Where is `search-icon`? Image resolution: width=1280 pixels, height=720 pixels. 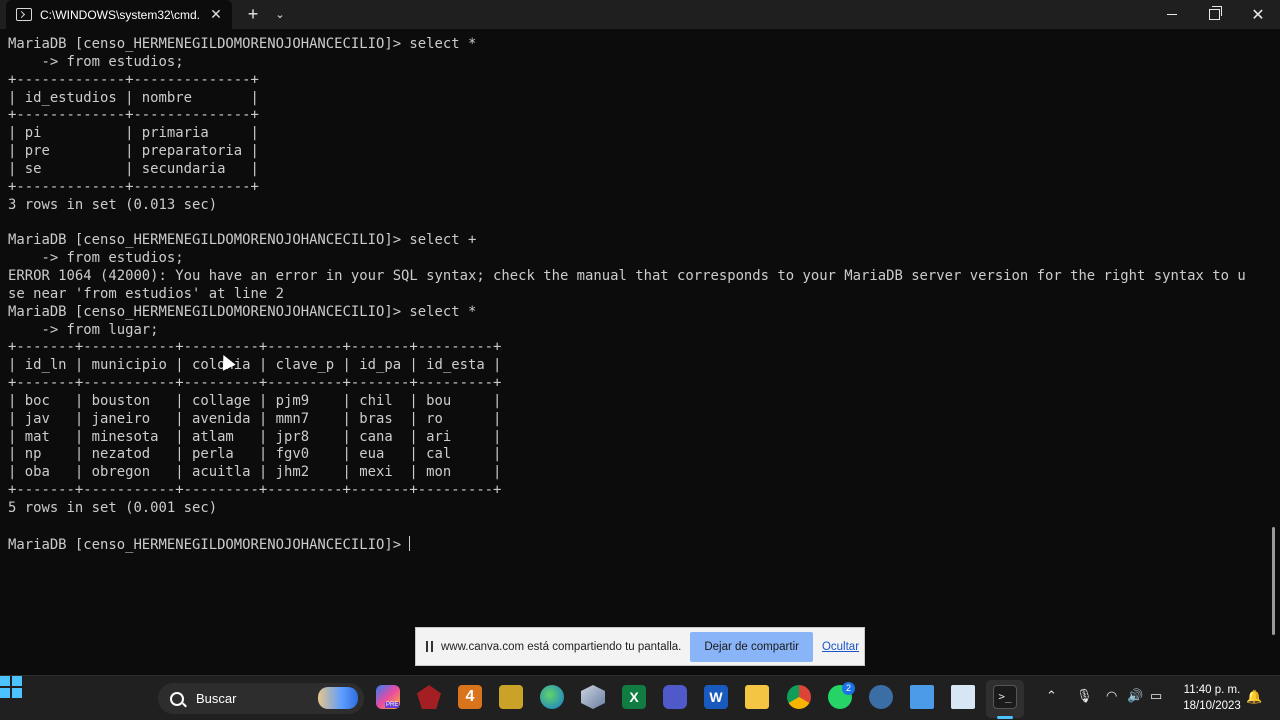 search-icon is located at coordinates (177, 698).